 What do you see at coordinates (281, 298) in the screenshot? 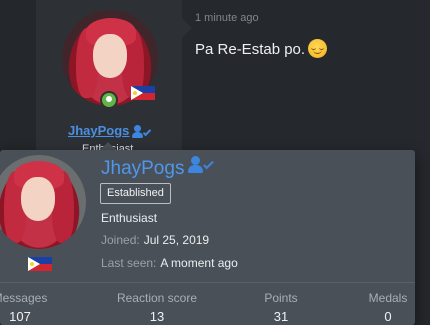
I see `stat-label: Points` at bounding box center [281, 298].